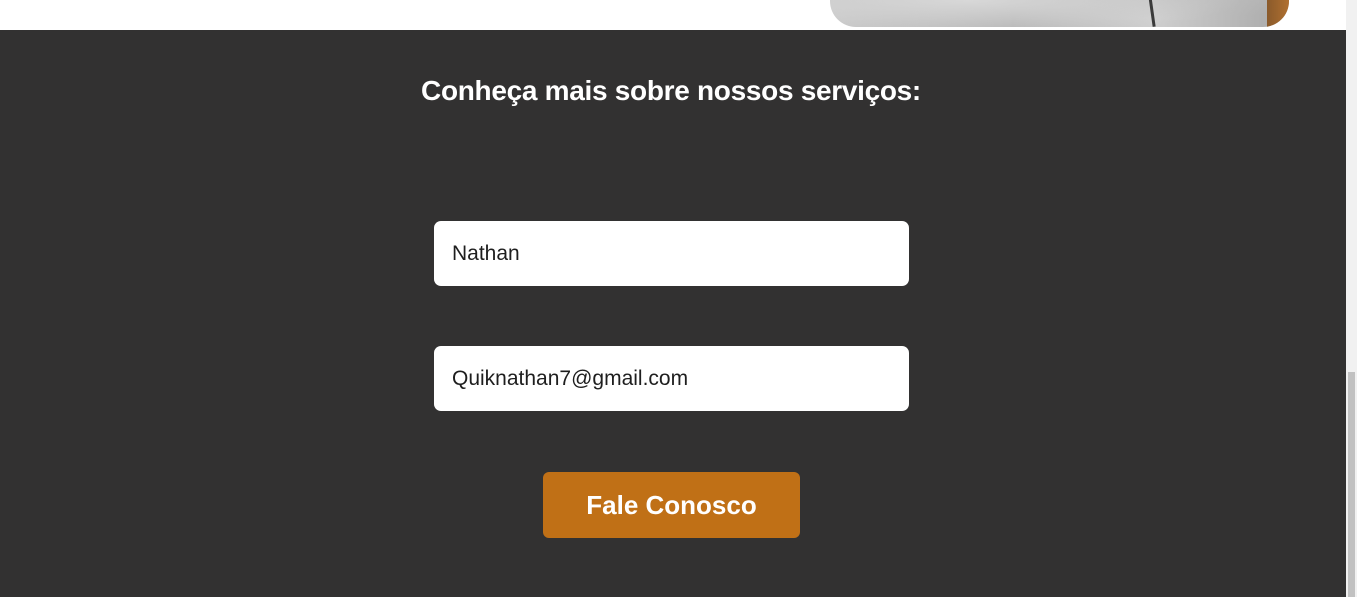 The height and width of the screenshot is (597, 1357). What do you see at coordinates (671, 378) in the screenshot?
I see `email-input` at bounding box center [671, 378].